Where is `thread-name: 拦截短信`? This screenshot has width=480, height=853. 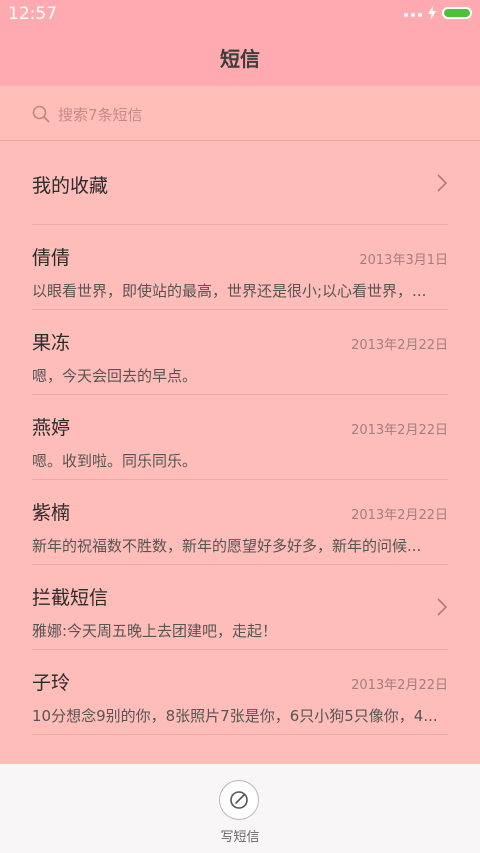
thread-name: 拦截短信 is located at coordinates (70, 598).